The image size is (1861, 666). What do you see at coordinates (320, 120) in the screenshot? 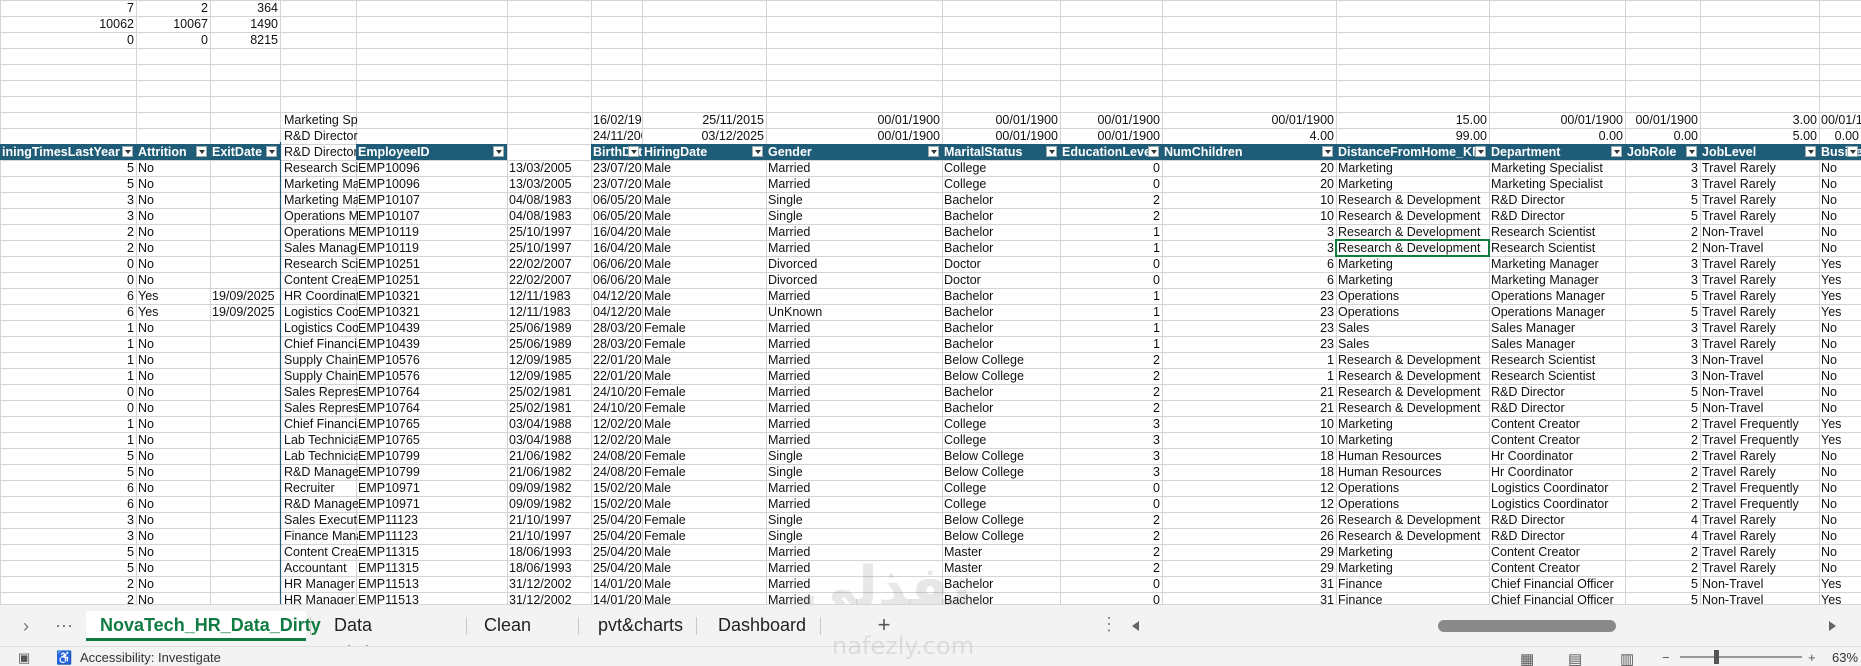
I see `job-title-cell: Marketing Specialist` at bounding box center [320, 120].